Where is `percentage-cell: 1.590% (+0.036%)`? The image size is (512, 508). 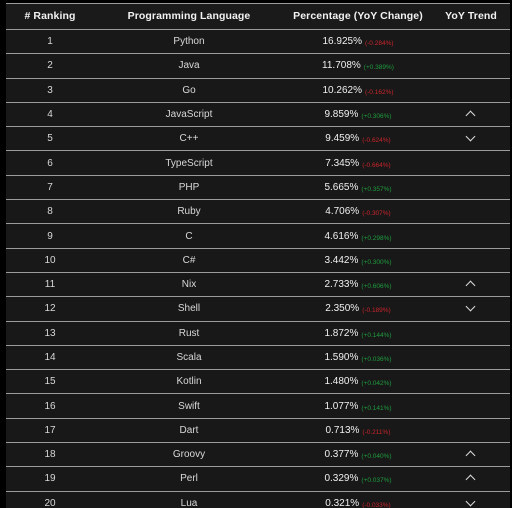 percentage-cell: 1.590% (+0.036%) is located at coordinates (358, 358).